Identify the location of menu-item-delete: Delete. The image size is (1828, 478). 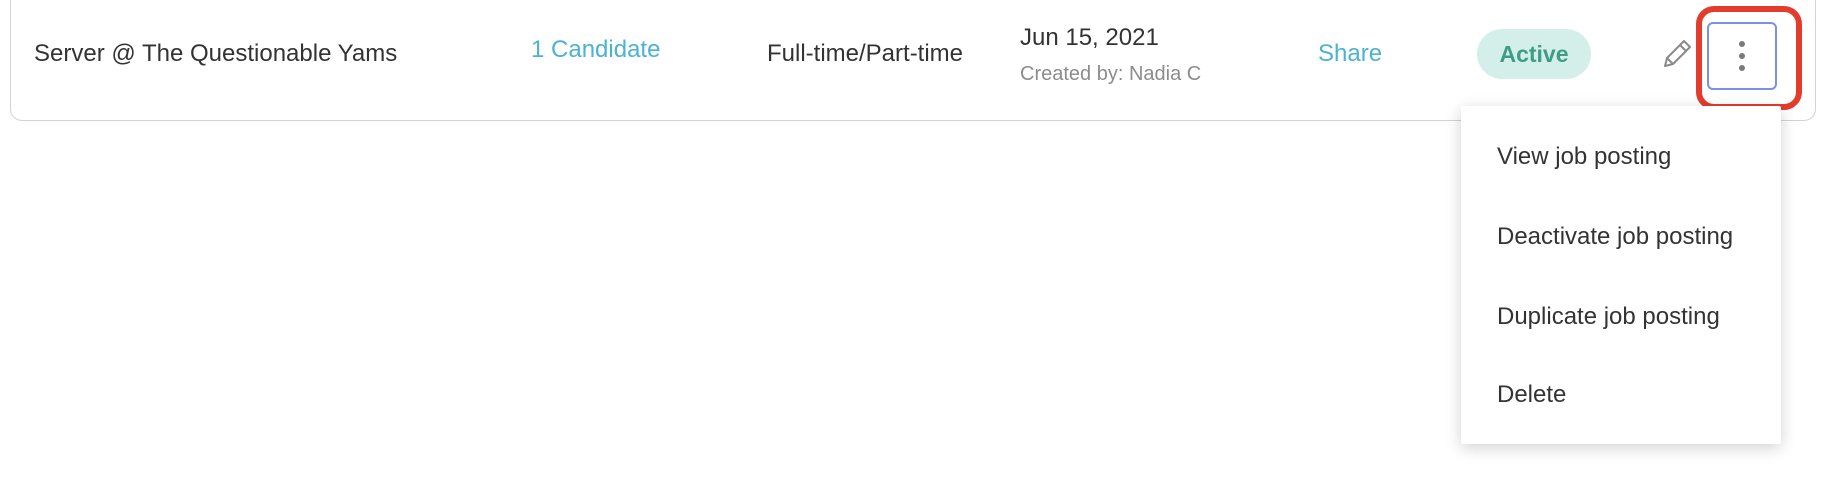
(1531, 395).